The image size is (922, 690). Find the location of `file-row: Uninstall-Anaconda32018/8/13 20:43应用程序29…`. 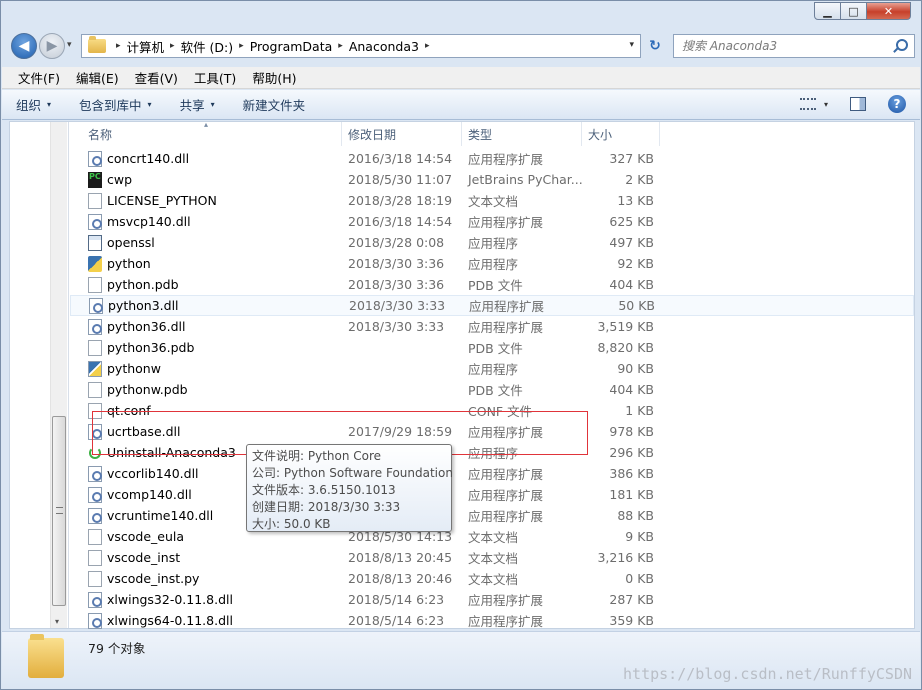

file-row: Uninstall-Anaconda32018/8/13 20:43应用程序29… is located at coordinates (492, 452).